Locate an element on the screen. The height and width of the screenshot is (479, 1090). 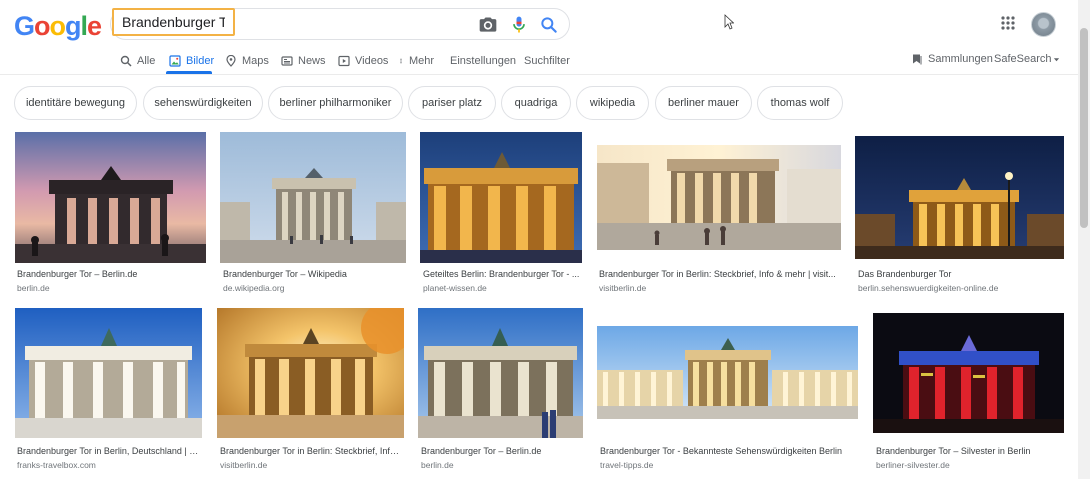
related-chip: wikipedia is located at coordinates (612, 103).